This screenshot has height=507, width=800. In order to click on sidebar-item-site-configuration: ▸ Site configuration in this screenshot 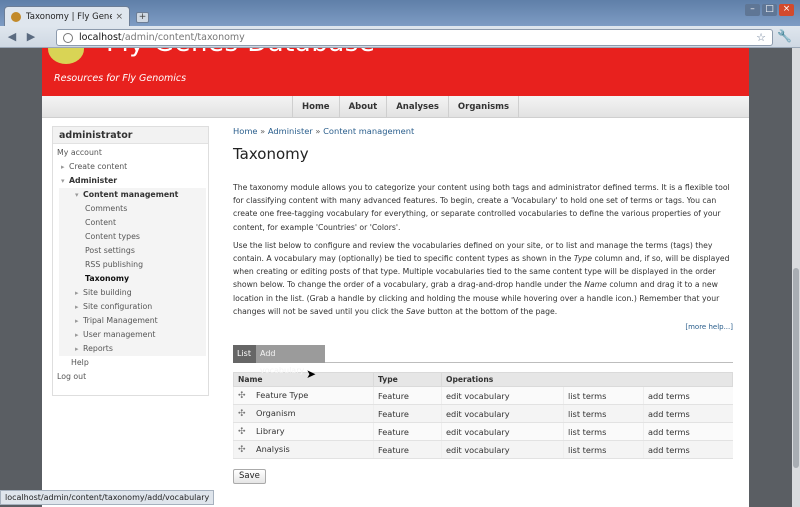, I will do `click(132, 307)`.